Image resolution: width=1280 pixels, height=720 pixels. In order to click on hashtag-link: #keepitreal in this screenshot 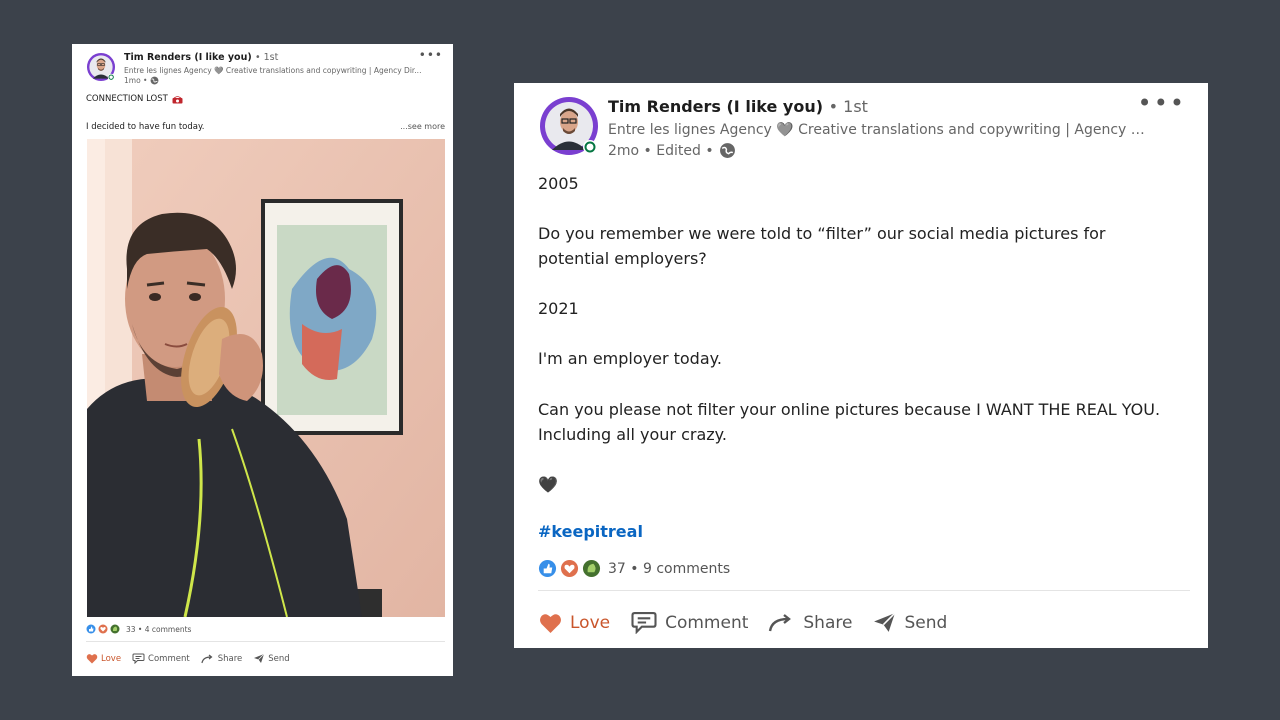, I will do `click(590, 531)`.